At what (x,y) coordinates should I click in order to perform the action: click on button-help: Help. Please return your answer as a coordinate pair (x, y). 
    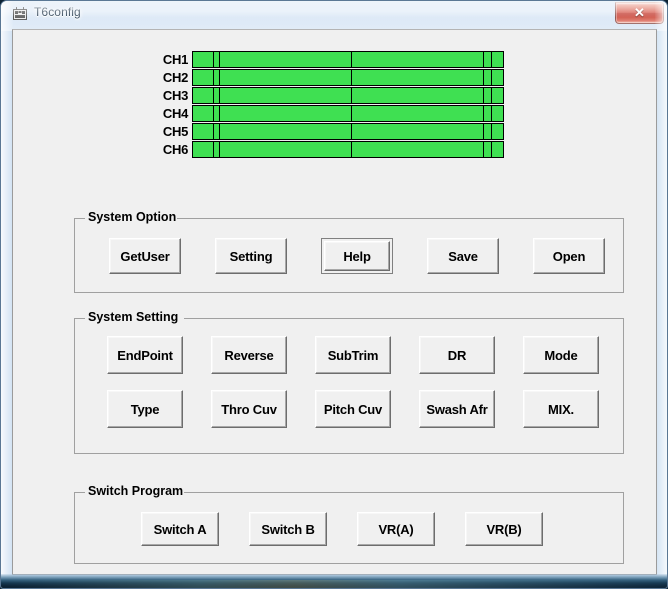
    Looking at the image, I should click on (357, 256).